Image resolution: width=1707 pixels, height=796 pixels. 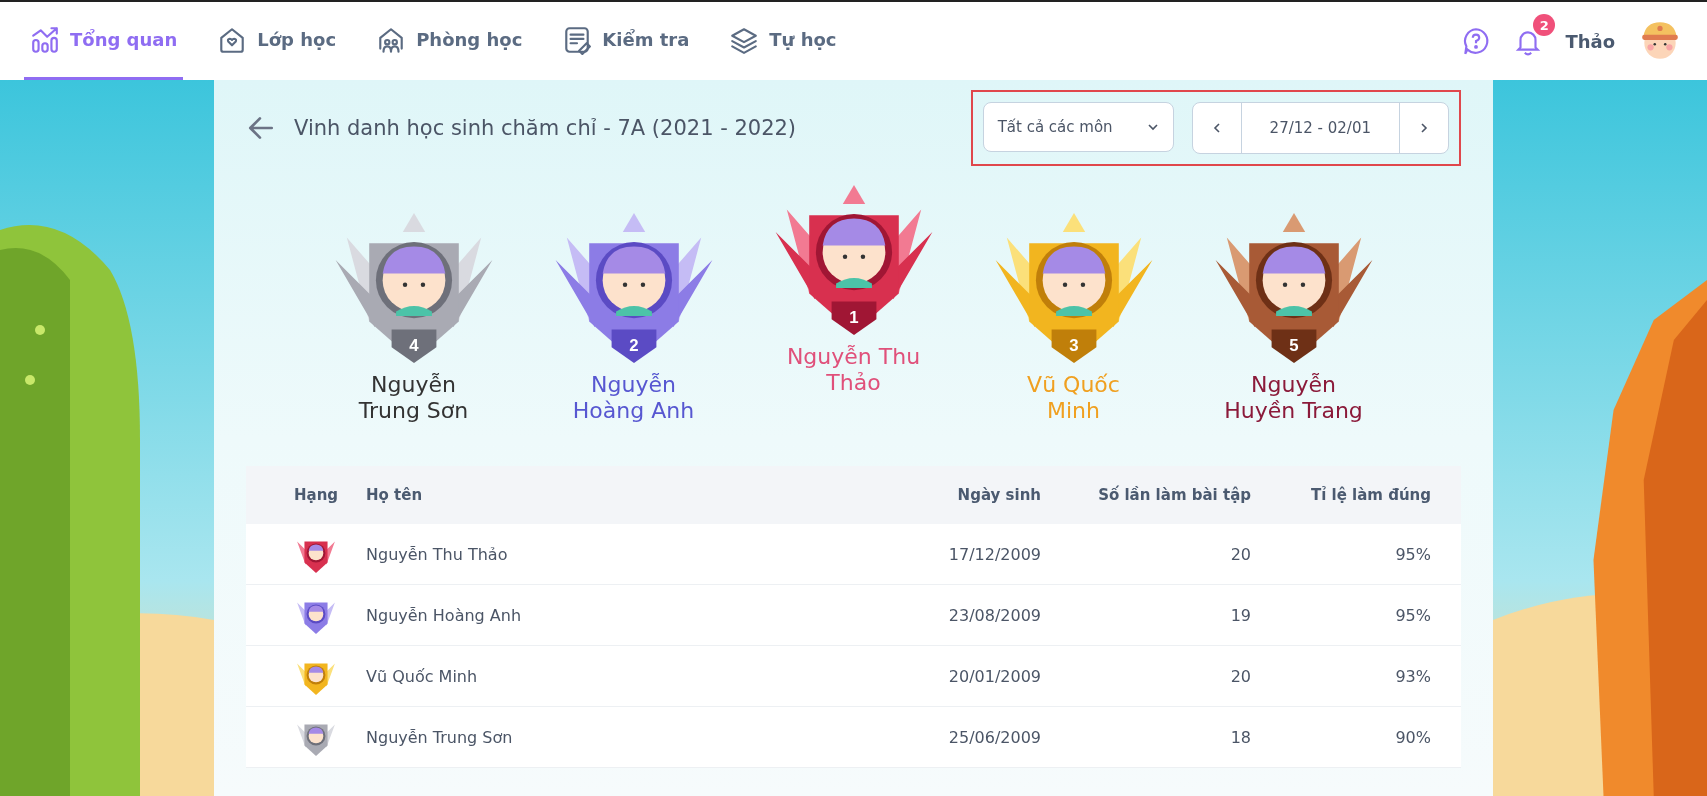 I want to click on student-name: Nguyễn Huyền Trang, so click(x=1293, y=398).